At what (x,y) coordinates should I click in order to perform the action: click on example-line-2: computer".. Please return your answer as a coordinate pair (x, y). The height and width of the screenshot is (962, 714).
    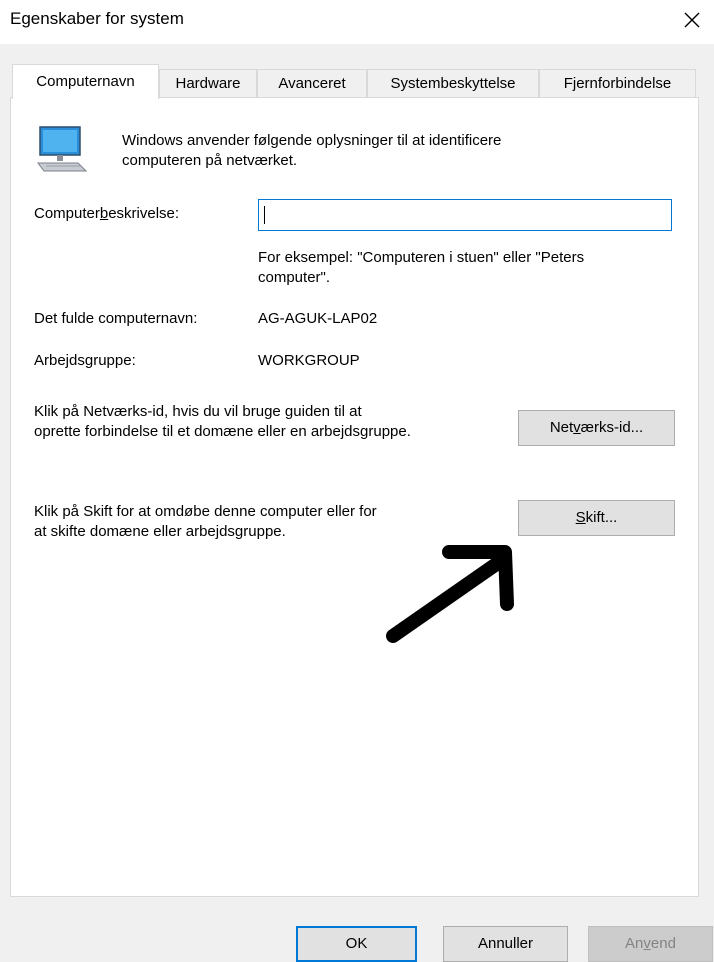
    Looking at the image, I should click on (294, 277).